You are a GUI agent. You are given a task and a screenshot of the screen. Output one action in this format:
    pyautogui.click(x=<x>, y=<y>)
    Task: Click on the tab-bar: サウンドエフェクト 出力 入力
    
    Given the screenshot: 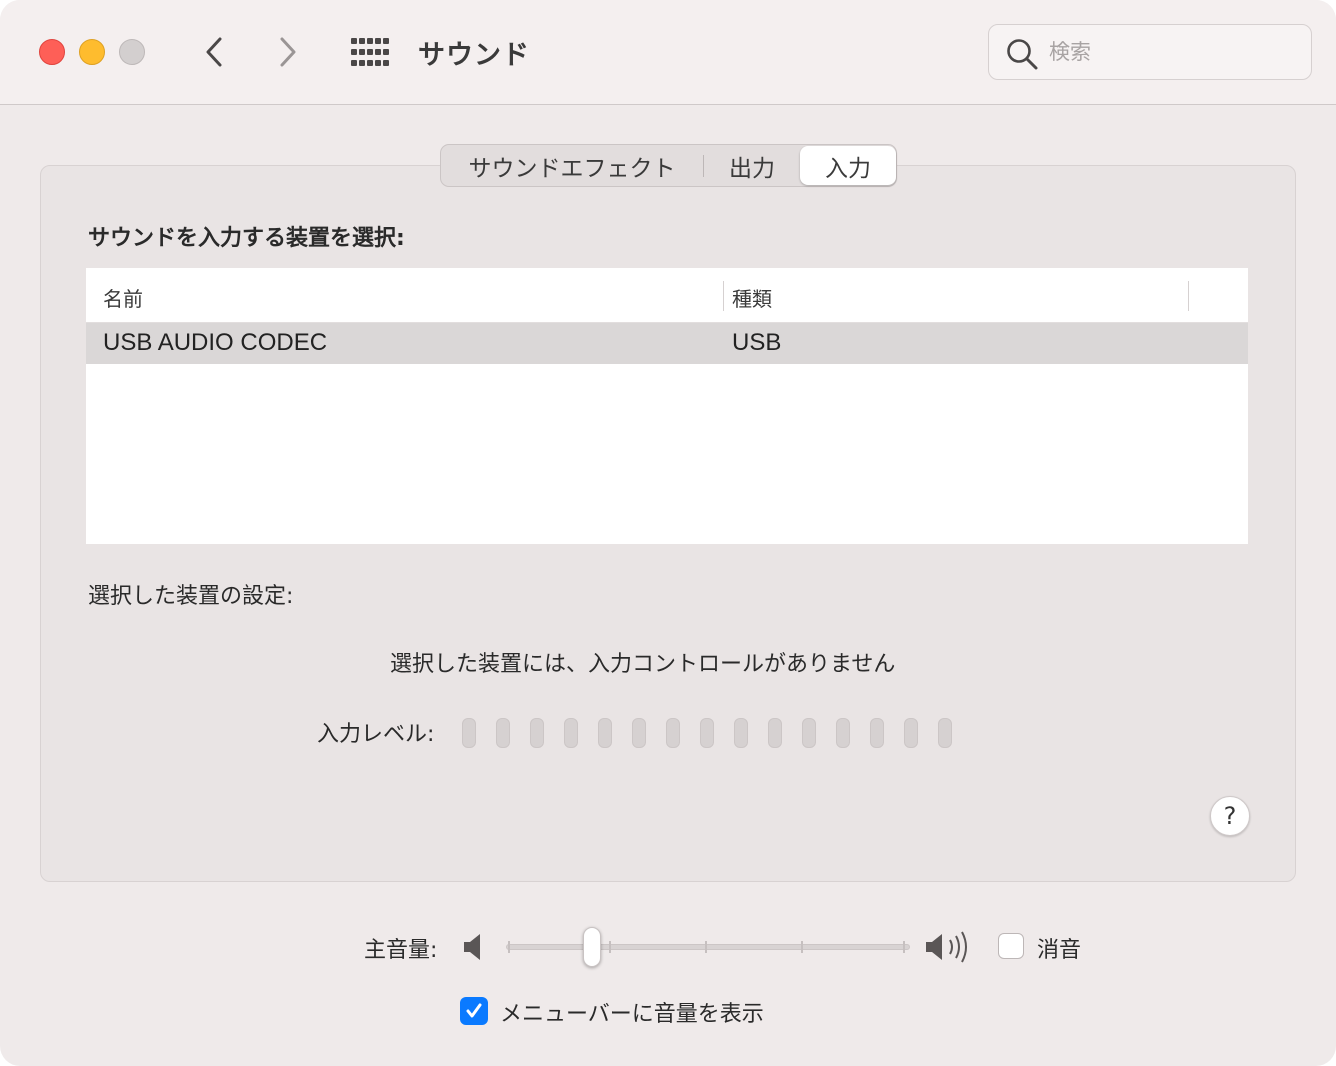 What is the action you would take?
    pyautogui.click(x=668, y=165)
    